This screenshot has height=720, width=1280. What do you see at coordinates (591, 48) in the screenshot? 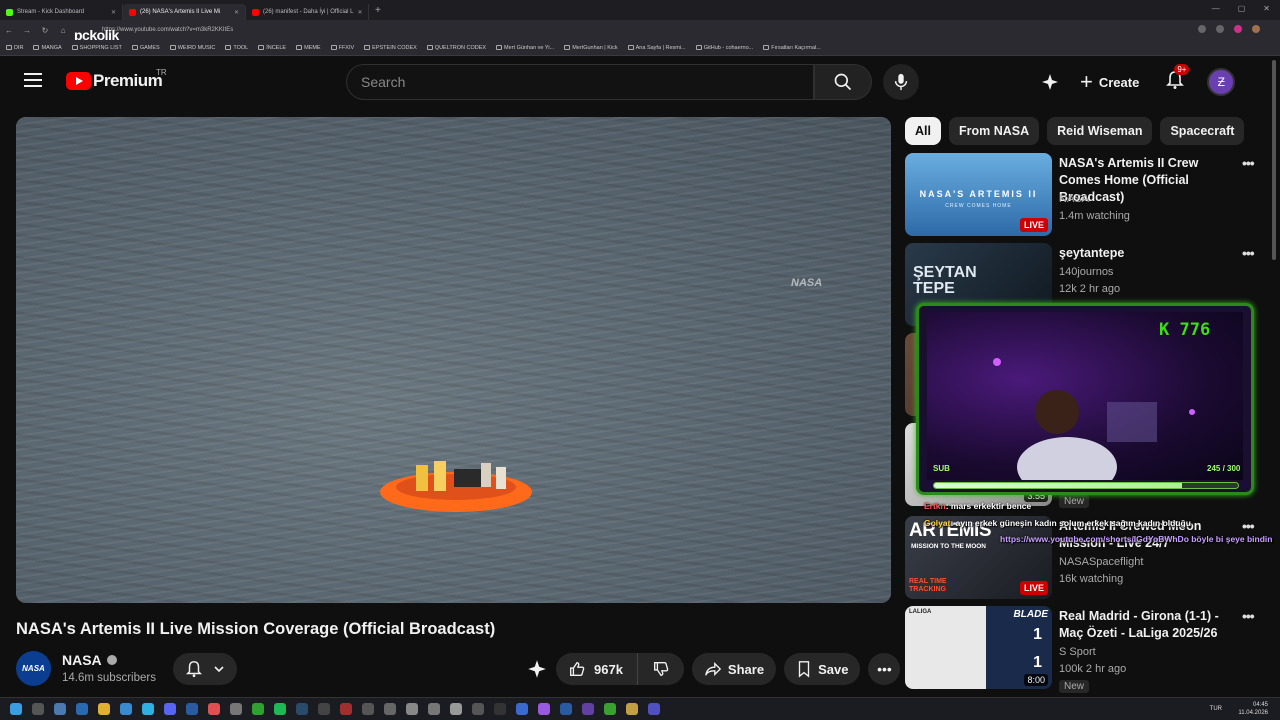
I see `bookmark-item: MertGunhan | Kick` at bounding box center [591, 48].